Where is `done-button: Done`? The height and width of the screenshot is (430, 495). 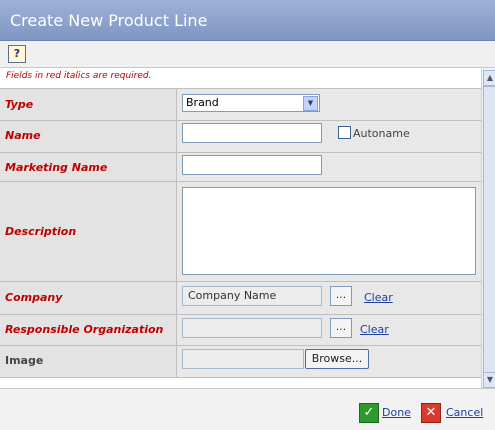
done-button: Done is located at coordinates (396, 412).